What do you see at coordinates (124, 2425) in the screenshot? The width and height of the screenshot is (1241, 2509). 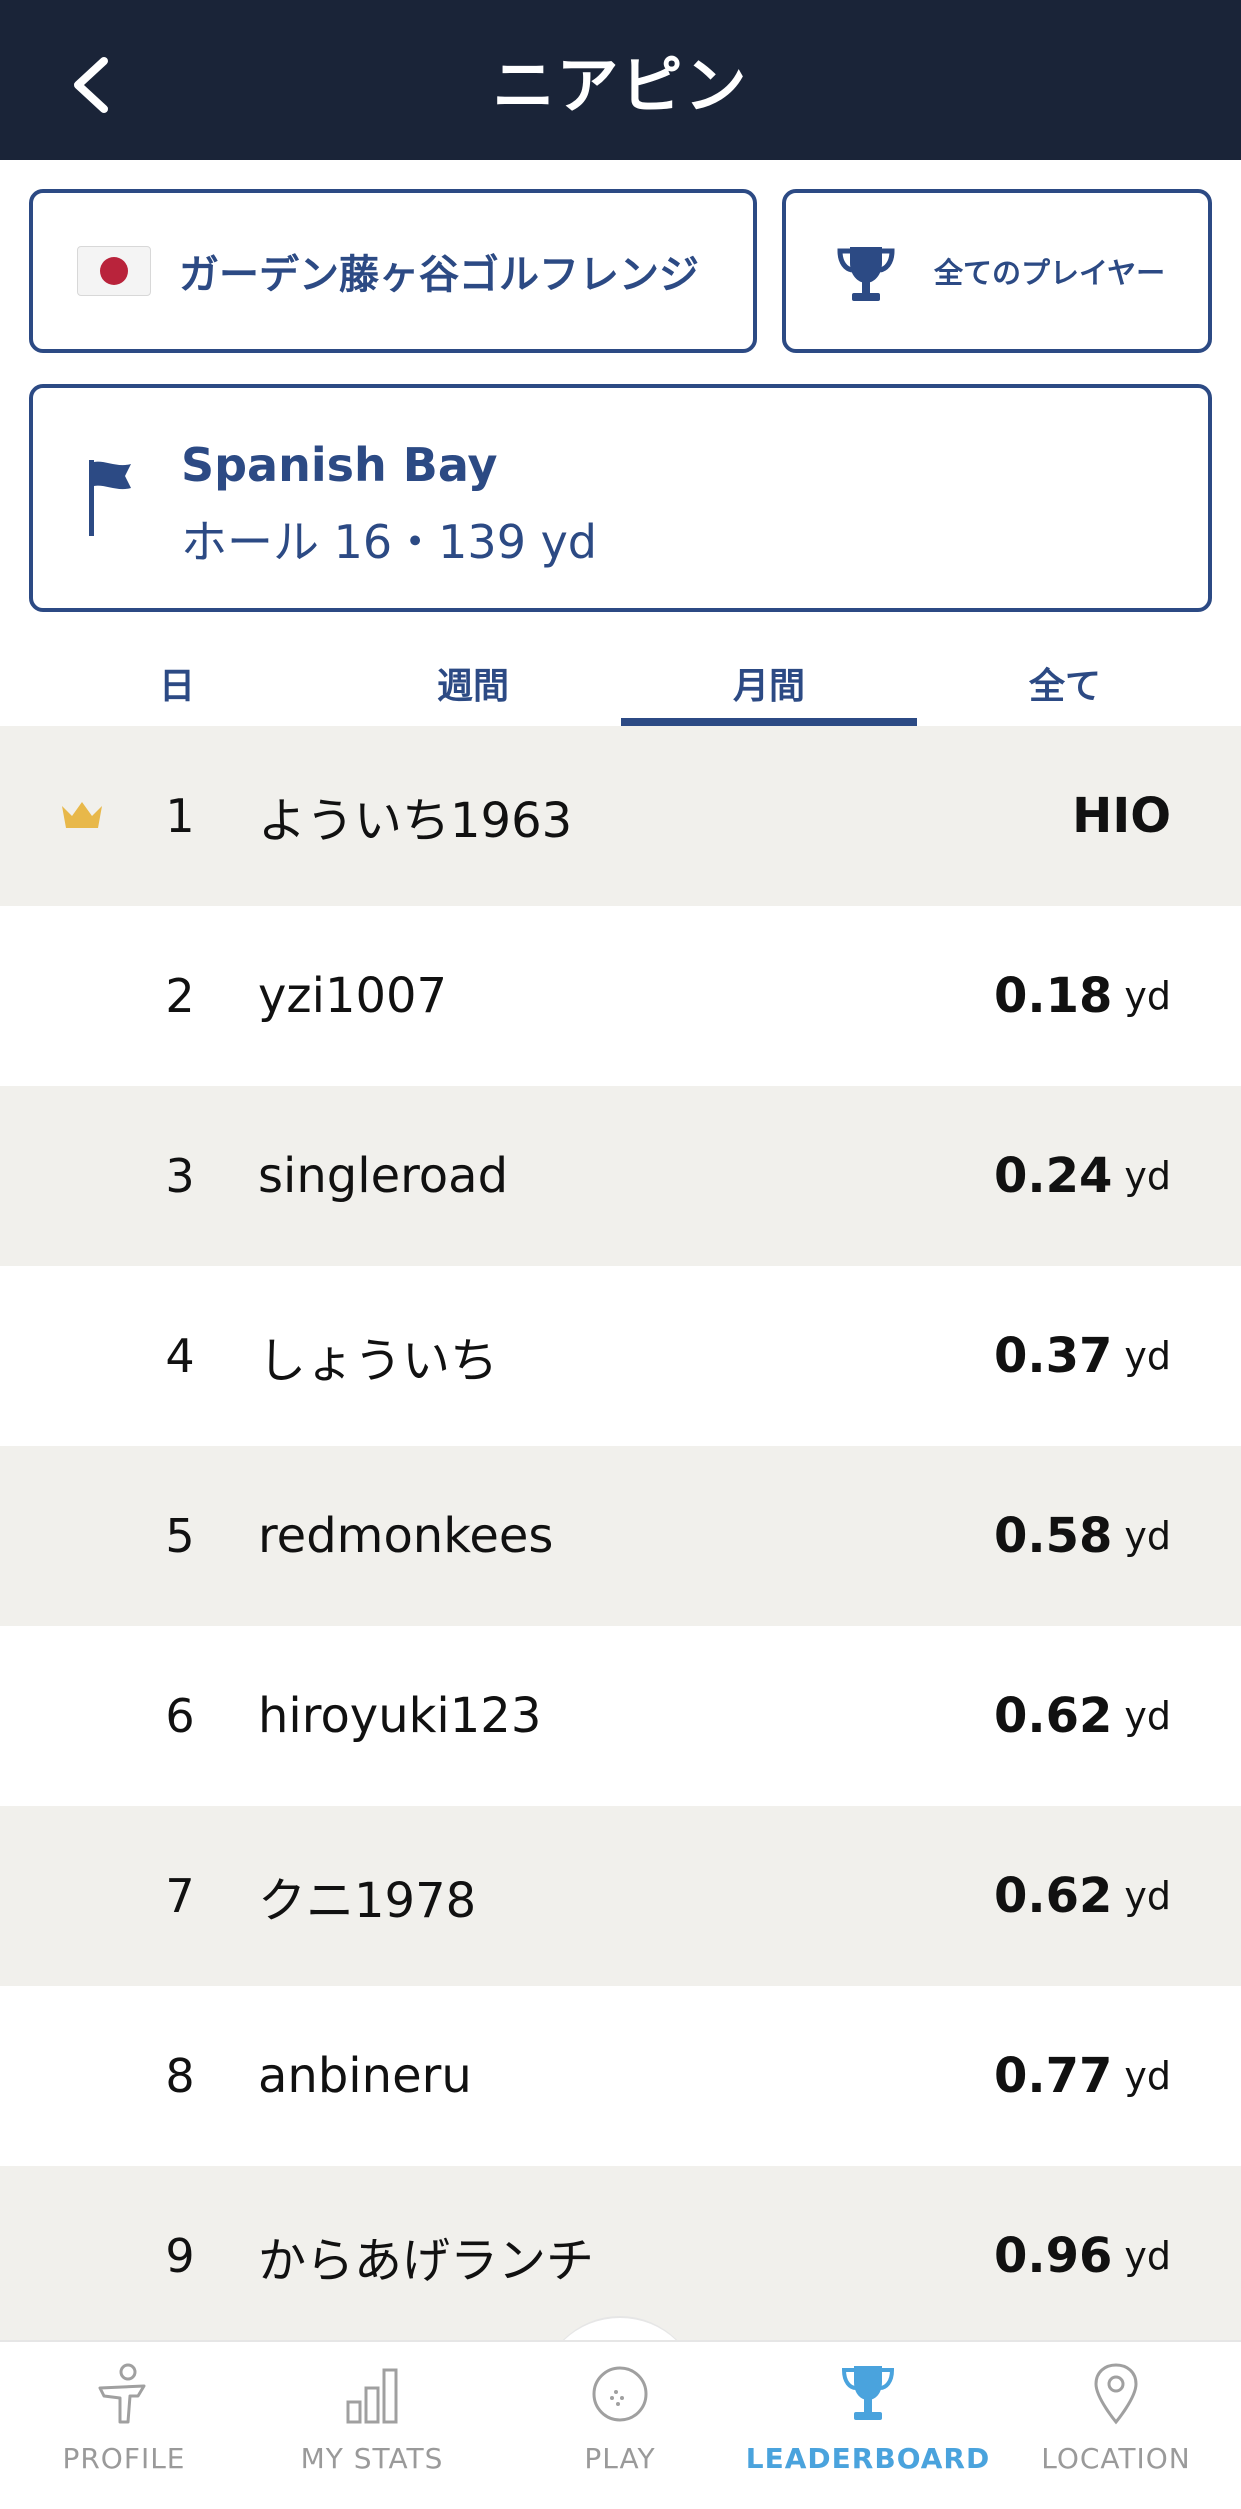 I see `nav-profile: PROFILE` at bounding box center [124, 2425].